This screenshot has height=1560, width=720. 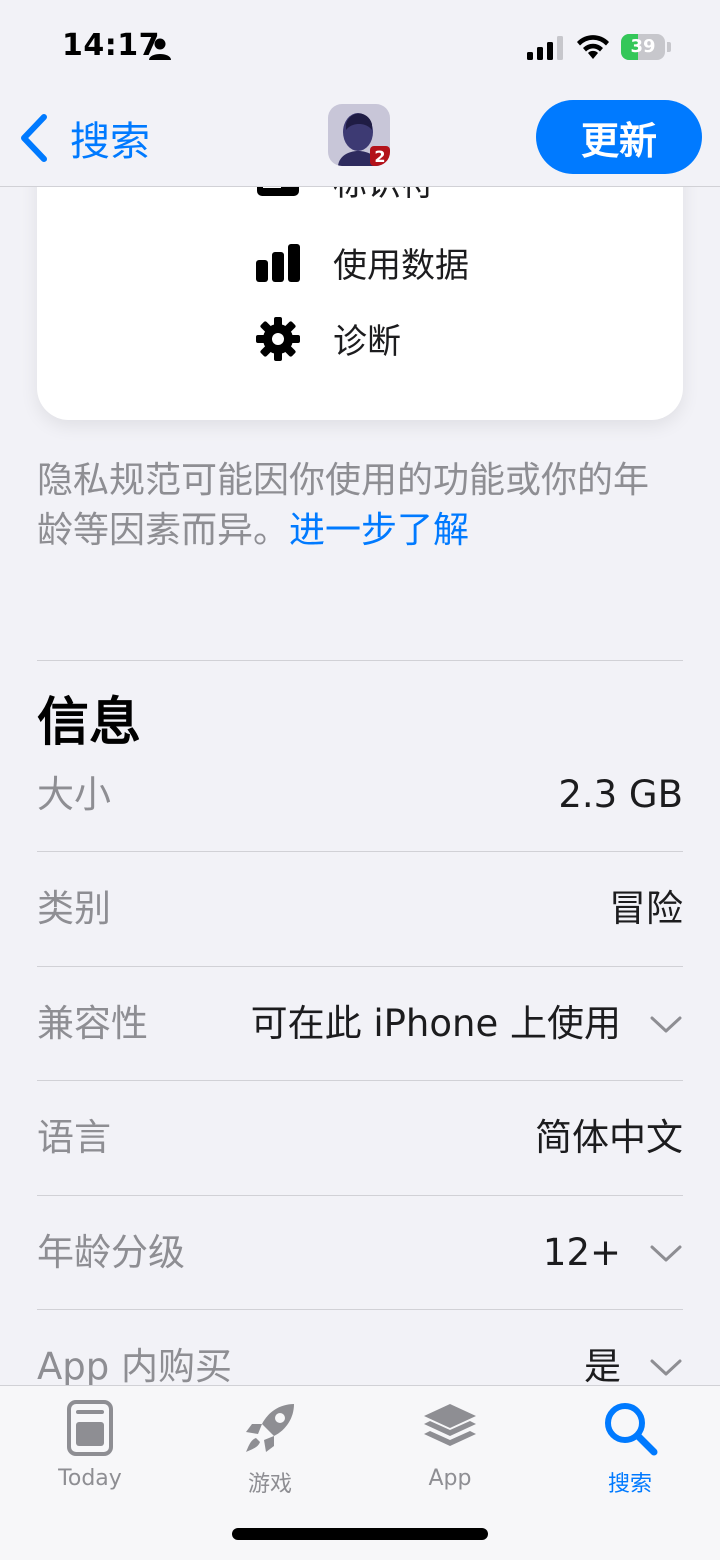 I want to click on tab-apps: App, so click(x=450, y=1446).